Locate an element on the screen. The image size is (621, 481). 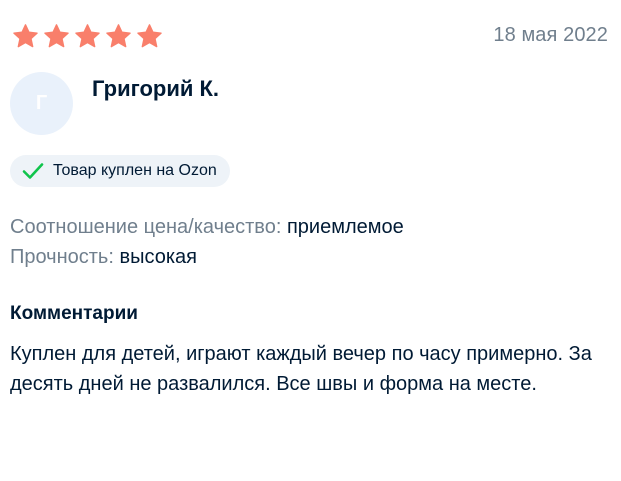
property-label: Прочность: is located at coordinates (62, 257).